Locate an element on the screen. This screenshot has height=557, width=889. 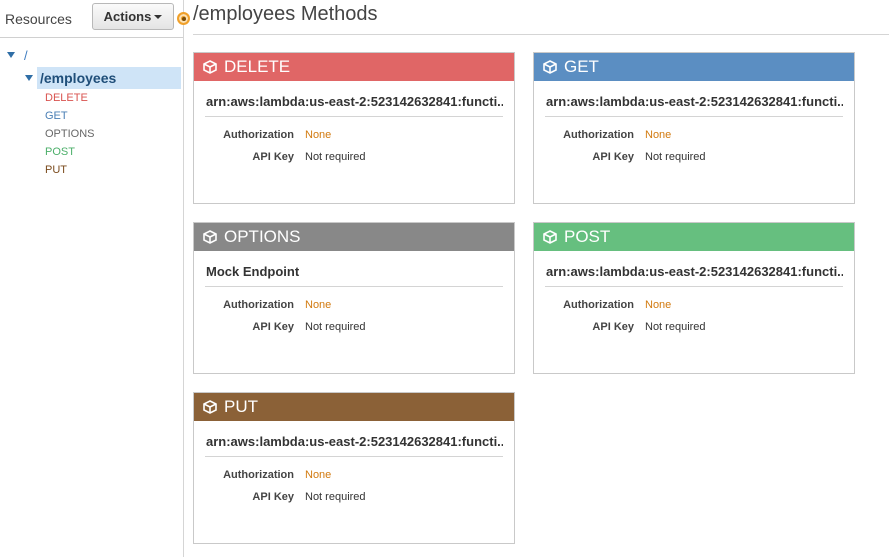
method-card-header: PUT is located at coordinates (354, 407).